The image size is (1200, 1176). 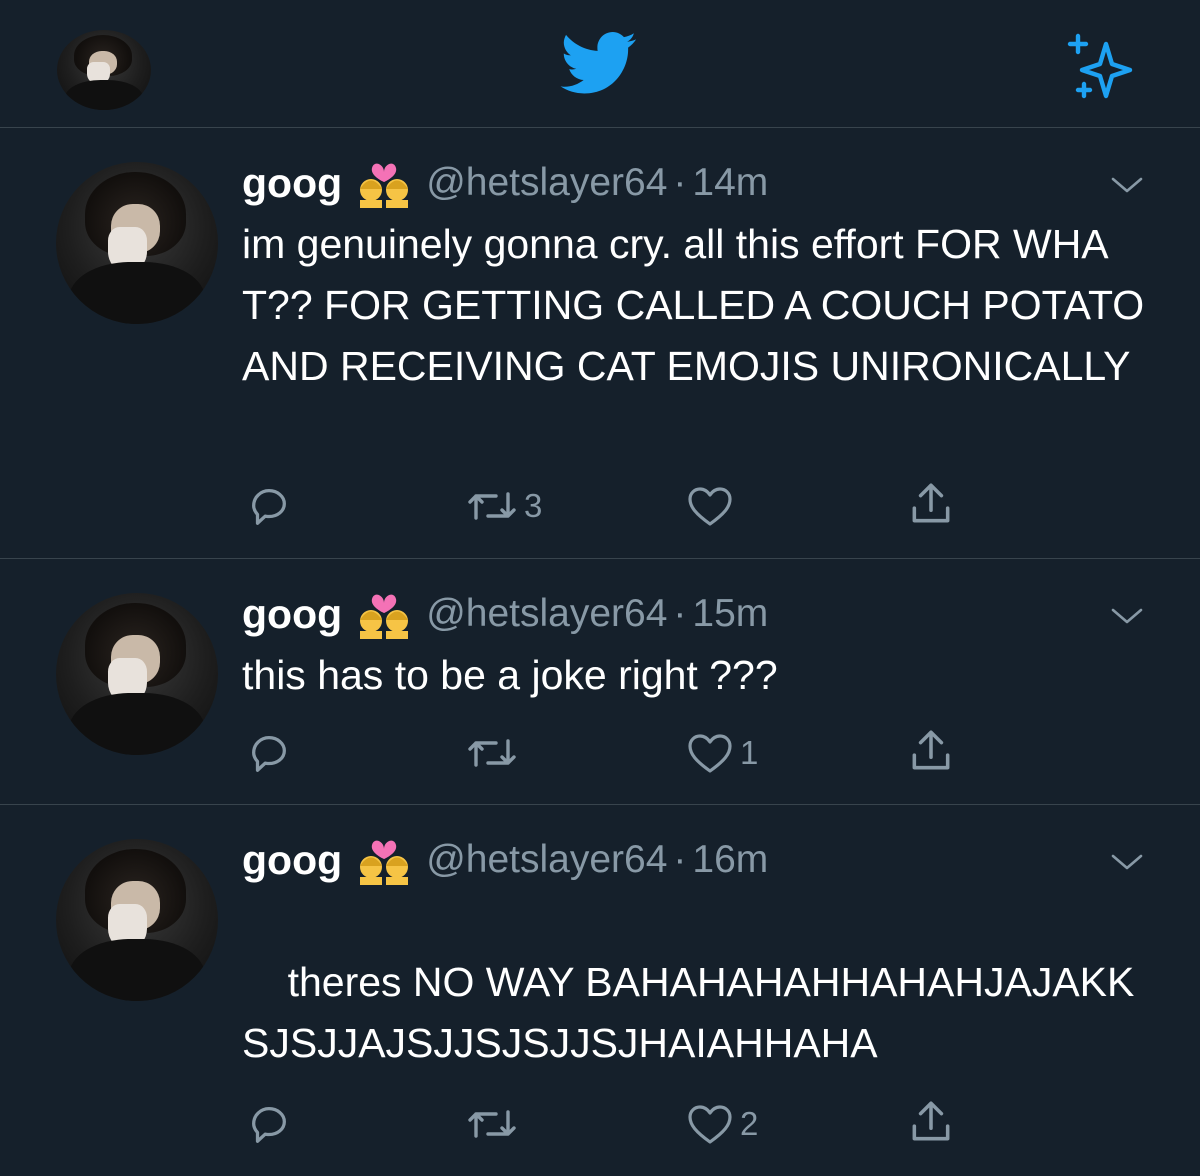 What do you see at coordinates (749, 1123) in the screenshot?
I see `like-count: 2` at bounding box center [749, 1123].